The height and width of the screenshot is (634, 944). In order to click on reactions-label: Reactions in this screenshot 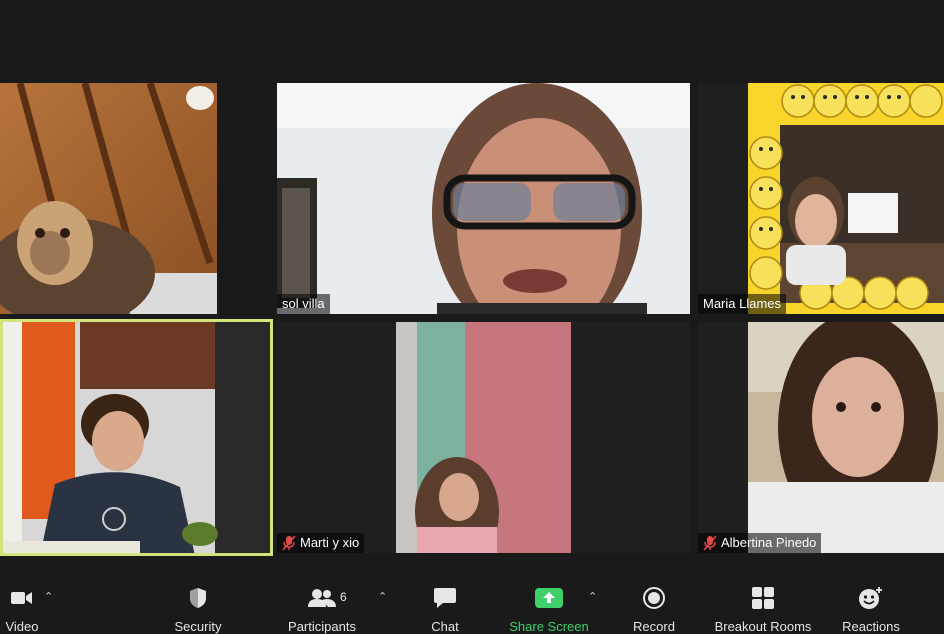, I will do `click(871, 626)`.